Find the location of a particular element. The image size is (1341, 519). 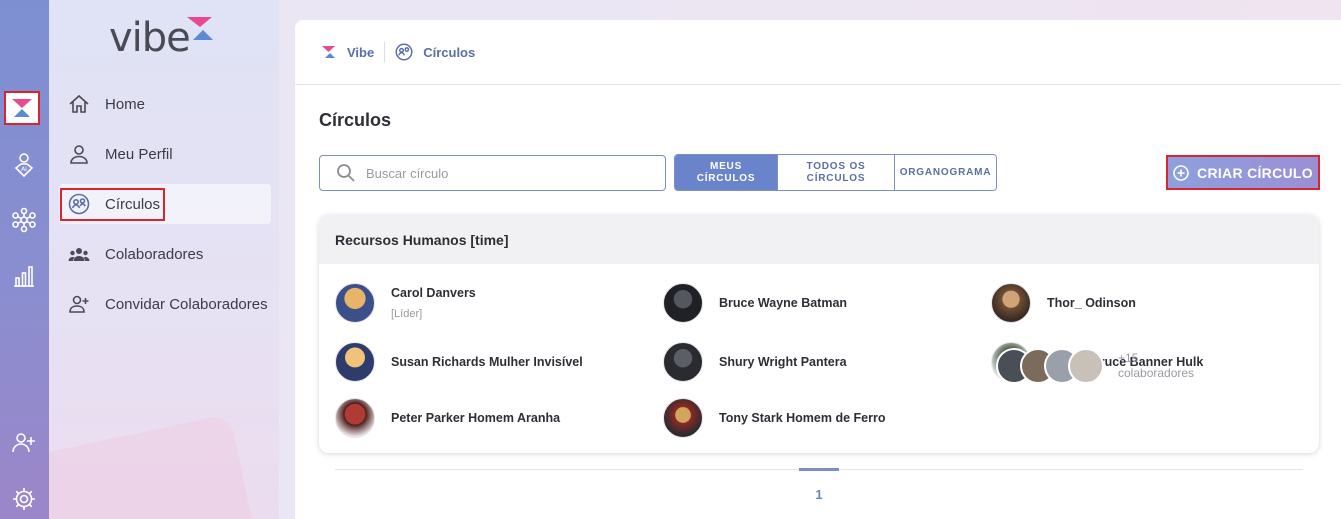

sidebar-item-invite: Convidar Colaboradores is located at coordinates (165, 304).